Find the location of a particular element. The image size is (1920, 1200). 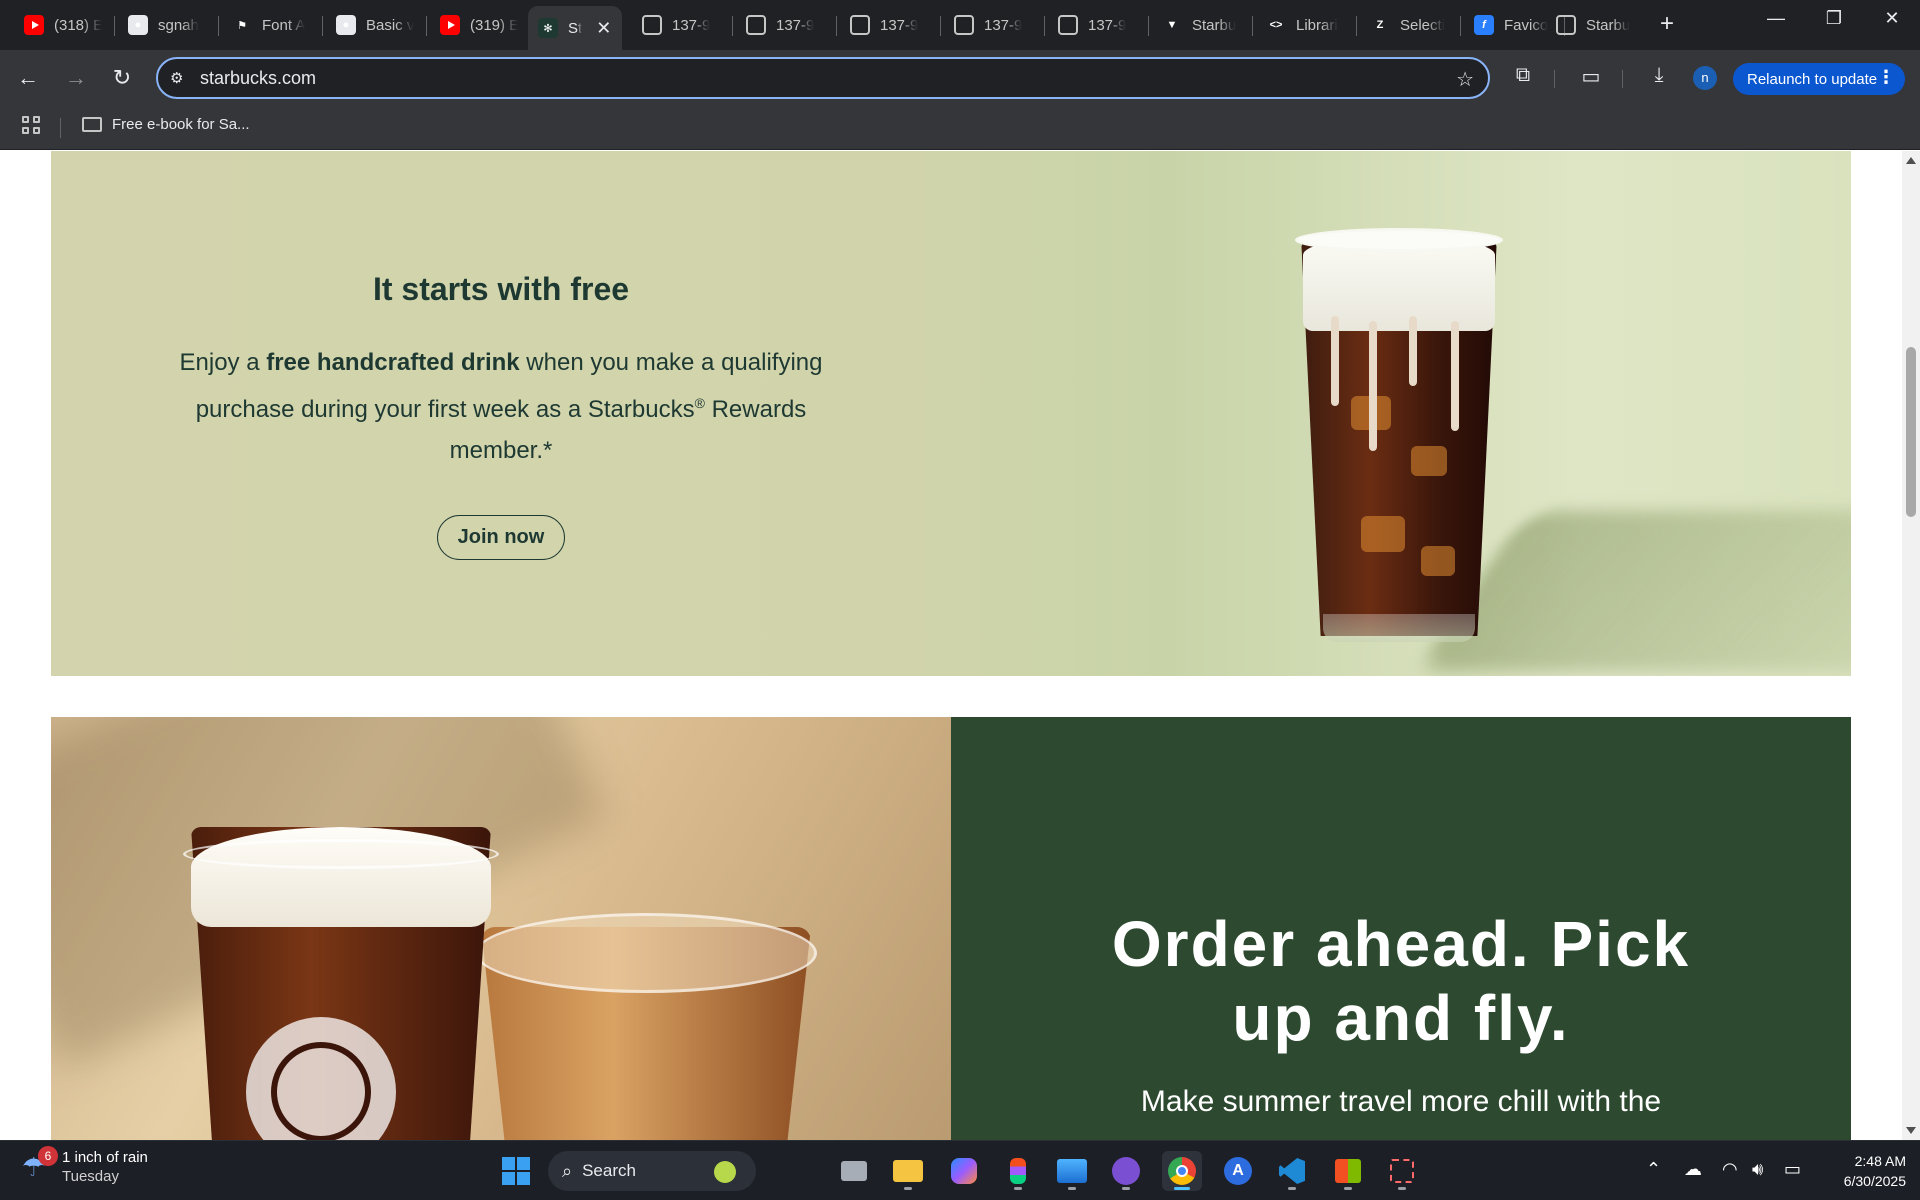

photos-icon is located at coordinates (1072, 1171).